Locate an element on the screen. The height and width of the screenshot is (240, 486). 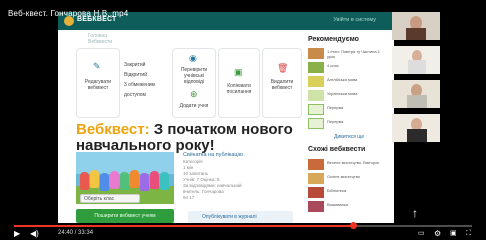
similar-heading: Схожі вебквести is located at coordinates (337, 149).